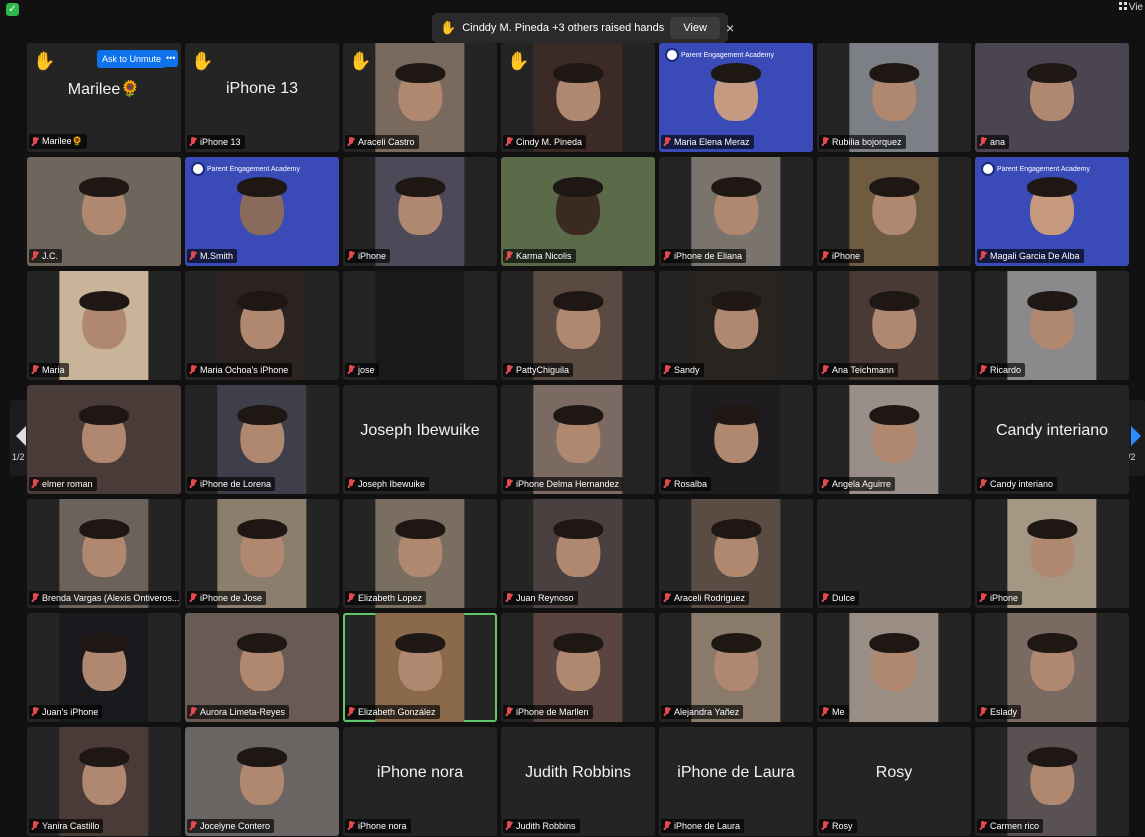 Image resolution: width=1145 pixels, height=837 pixels. What do you see at coordinates (736, 781) in the screenshot?
I see `participant-tile: iPhone de Laura iPhone de Laura` at bounding box center [736, 781].